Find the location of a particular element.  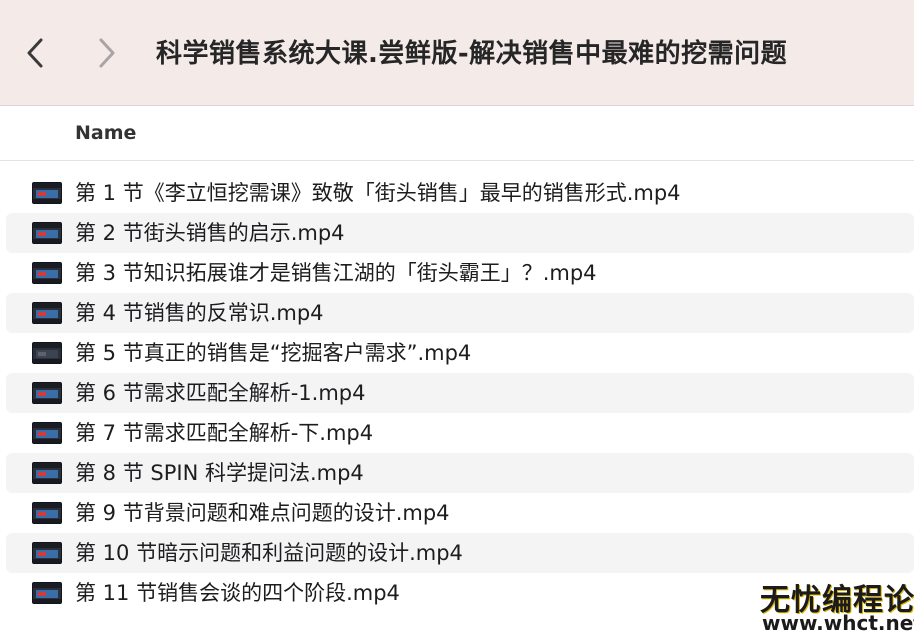

file-row: 第 2 节街头销售的启示.mp4 is located at coordinates (460, 233).